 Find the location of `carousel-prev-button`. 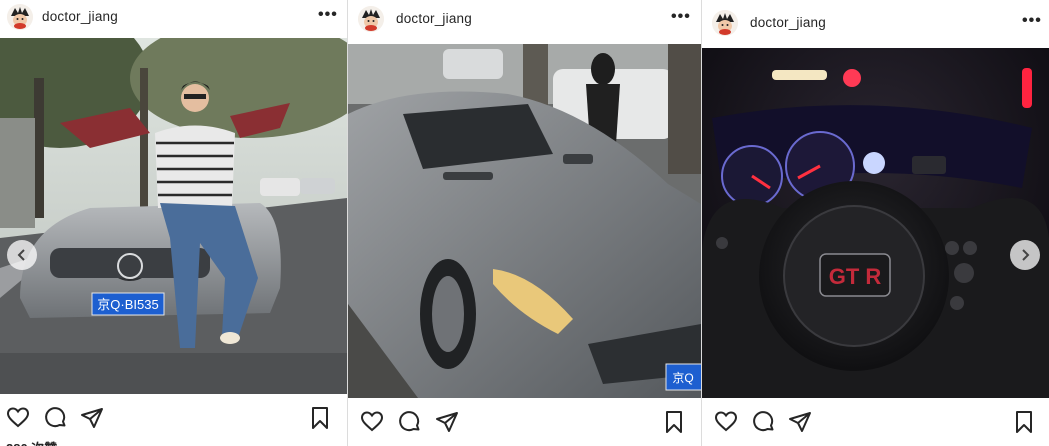

carousel-prev-button is located at coordinates (22, 255).